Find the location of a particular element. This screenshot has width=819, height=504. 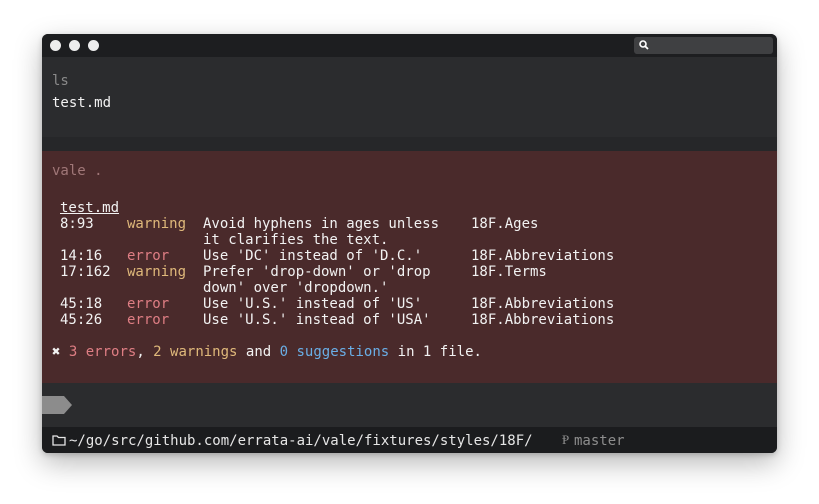

summary-suggestions: suggestions is located at coordinates (339, 352).